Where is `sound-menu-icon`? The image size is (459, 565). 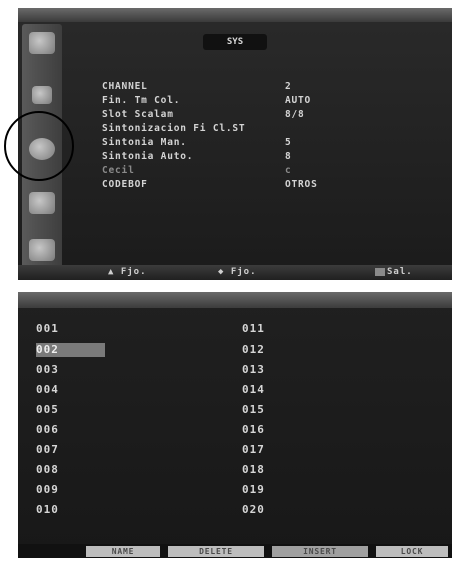 sound-menu-icon is located at coordinates (42, 95).